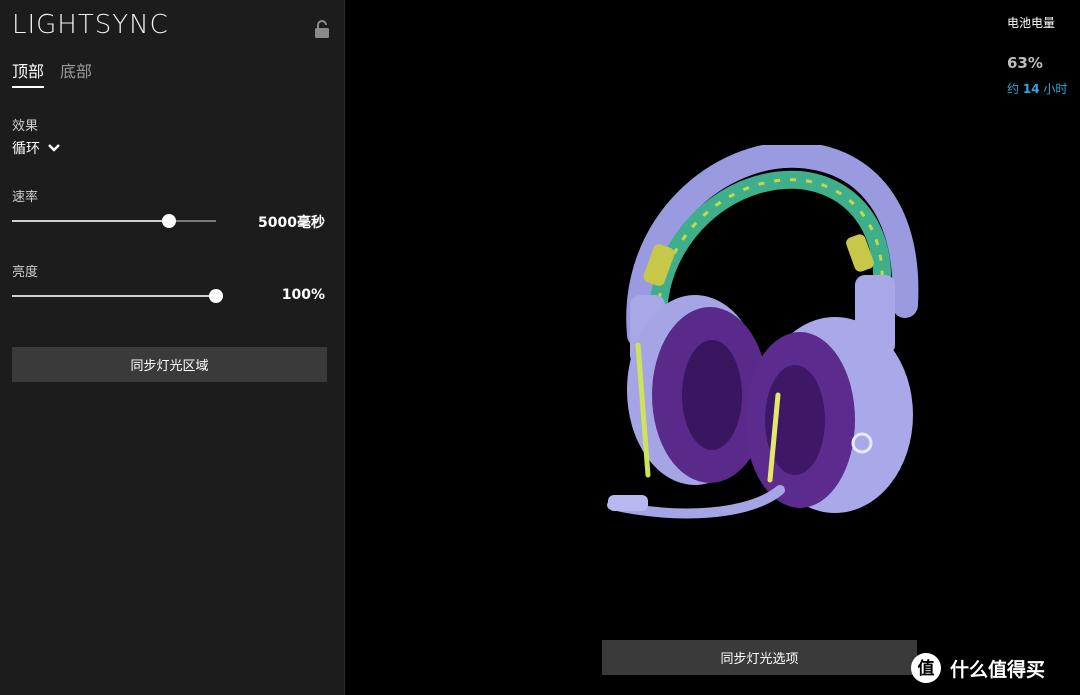 The image size is (1080, 695). Describe the element at coordinates (1055, 89) in the screenshot. I see `battery-time-unit: 小时` at that location.